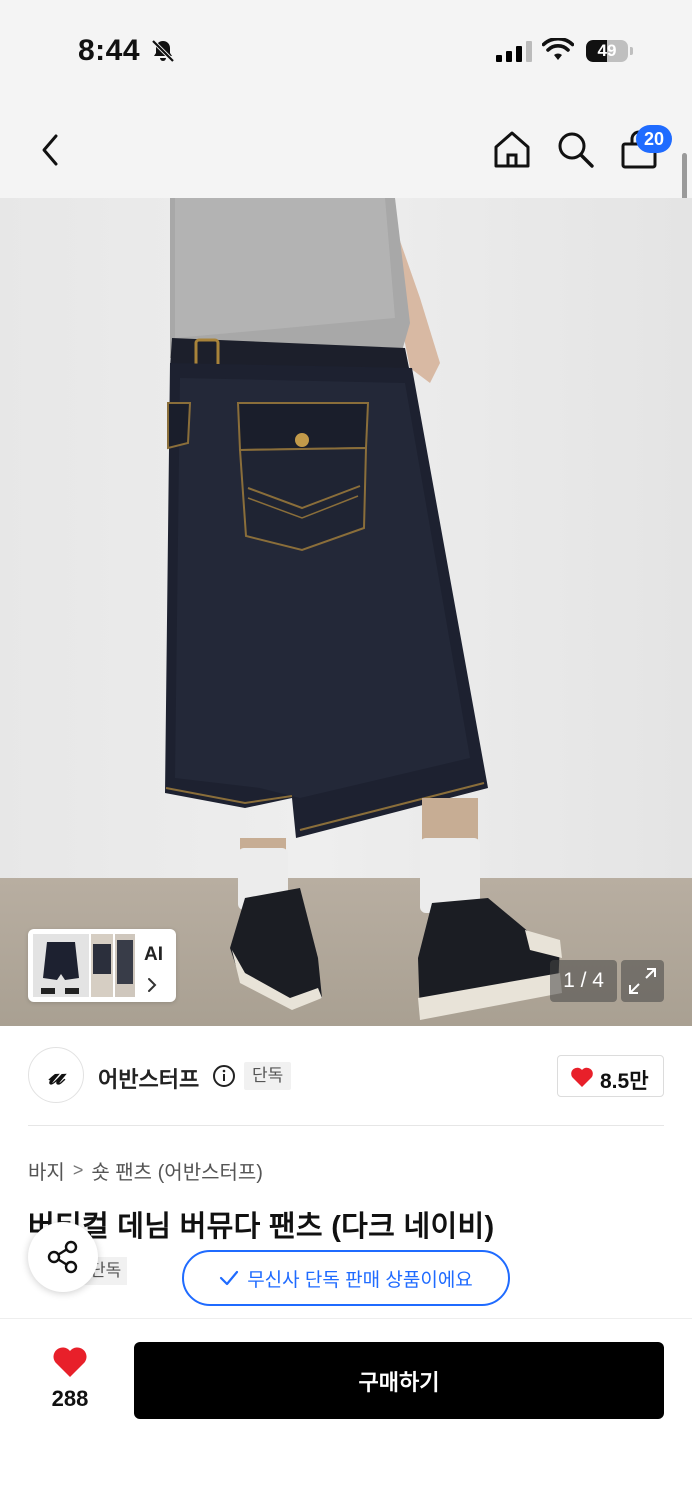 The width and height of the screenshot is (692, 1500). Describe the element at coordinates (624, 1081) in the screenshot. I see `brand-like-count: 8.5만` at that location.